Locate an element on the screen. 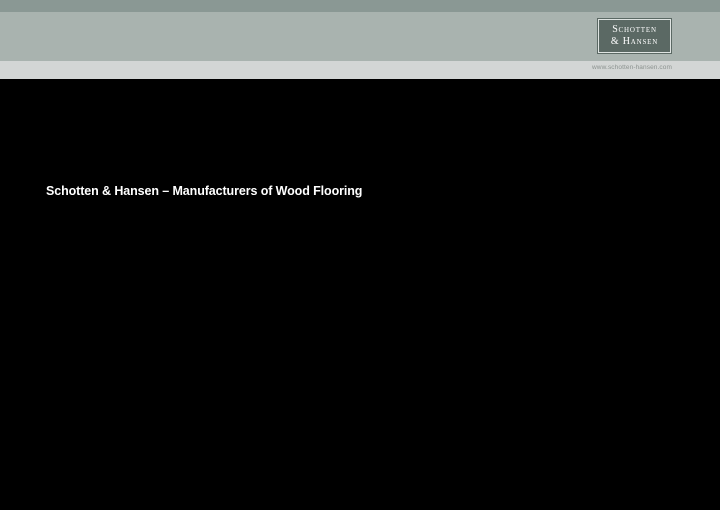 The width and height of the screenshot is (720, 510). website-url: www.schotten-hansen.com is located at coordinates (632, 67).